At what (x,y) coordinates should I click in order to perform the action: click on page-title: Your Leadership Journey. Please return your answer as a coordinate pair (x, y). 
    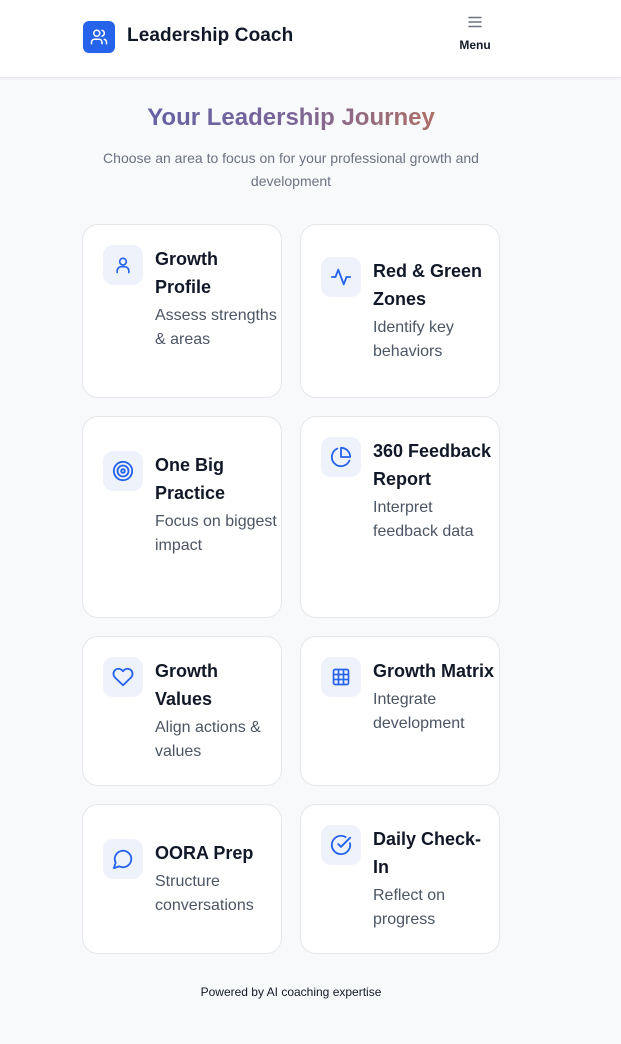
    Looking at the image, I should click on (291, 118).